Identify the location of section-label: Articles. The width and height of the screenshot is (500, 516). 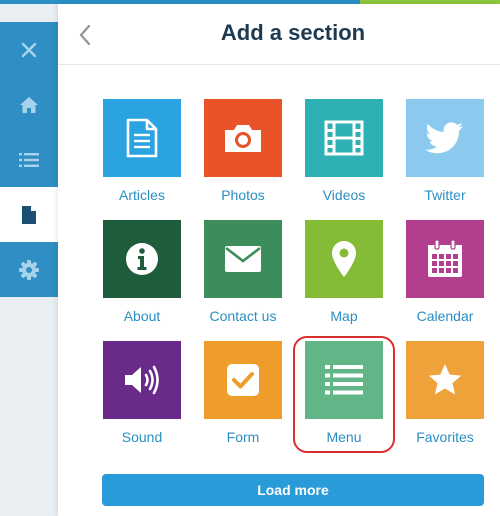
(142, 195).